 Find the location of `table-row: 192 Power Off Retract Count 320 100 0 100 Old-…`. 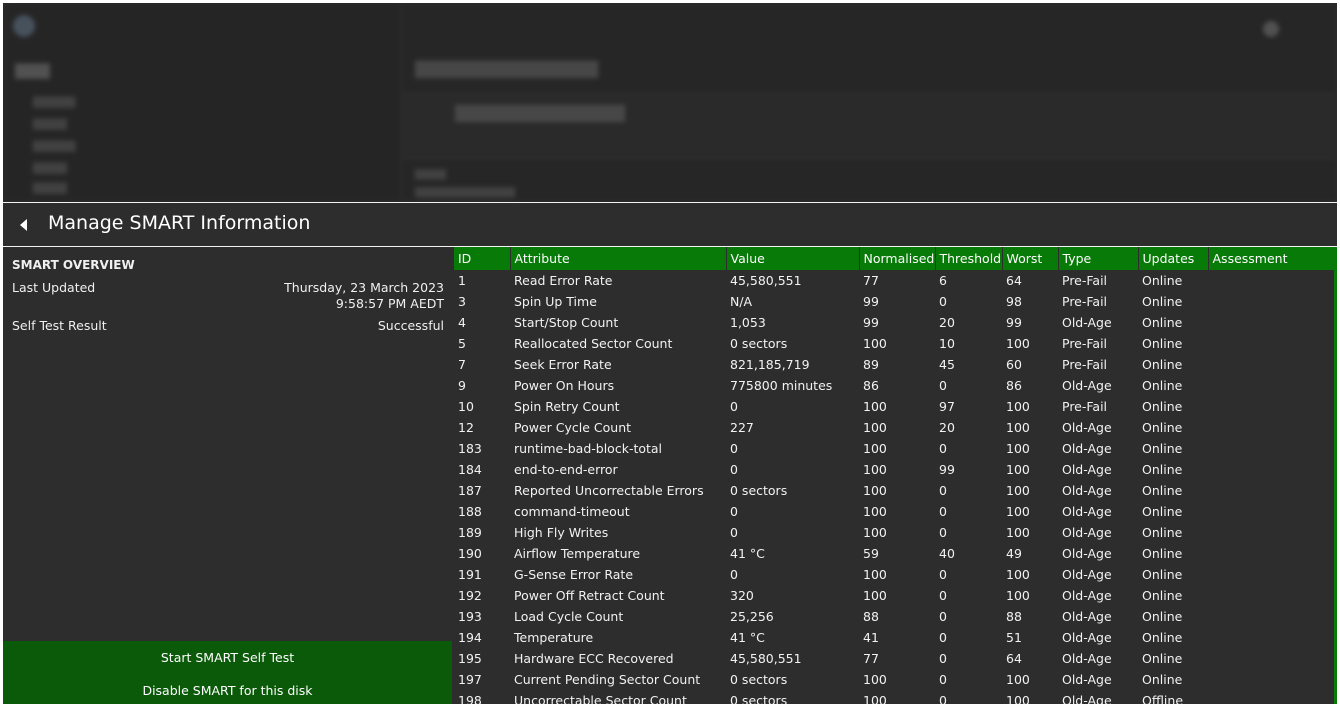

table-row: 192 Power Off Retract Count 320 100 0 100 Old-… is located at coordinates (894, 595).